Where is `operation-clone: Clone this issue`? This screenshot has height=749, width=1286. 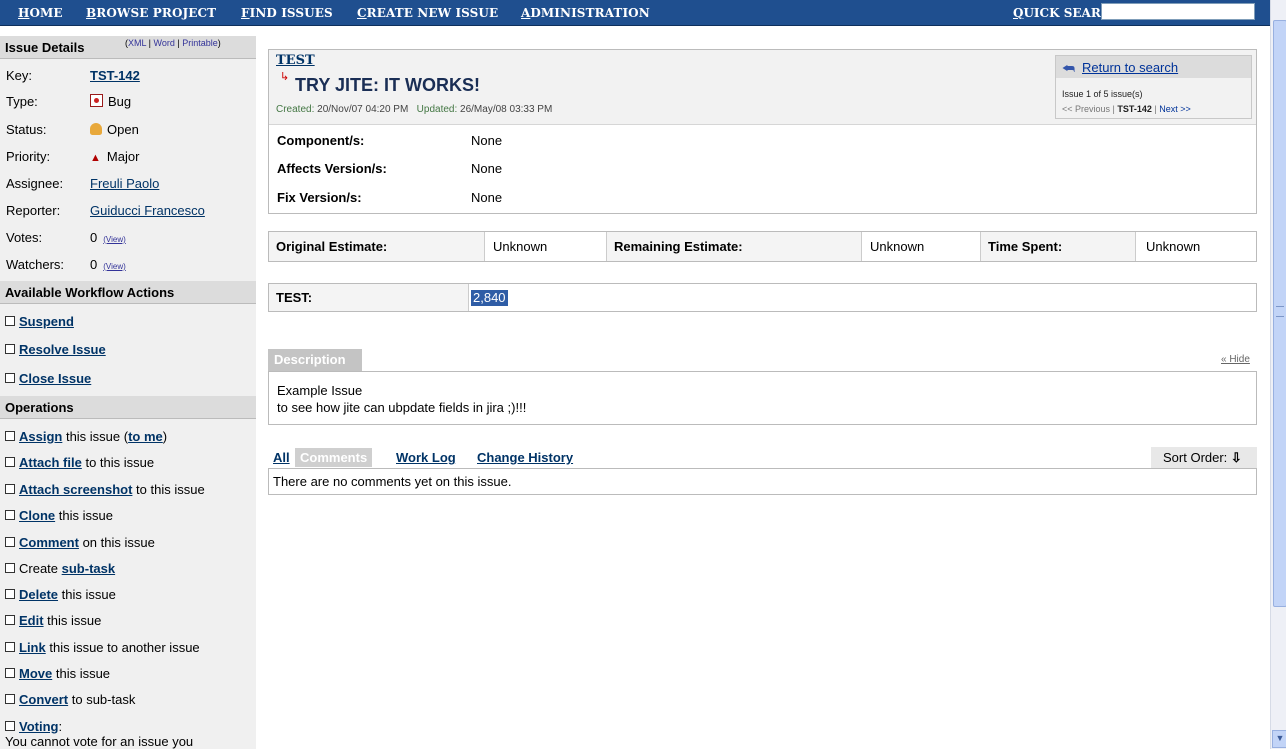 operation-clone: Clone this issue is located at coordinates (59, 515).